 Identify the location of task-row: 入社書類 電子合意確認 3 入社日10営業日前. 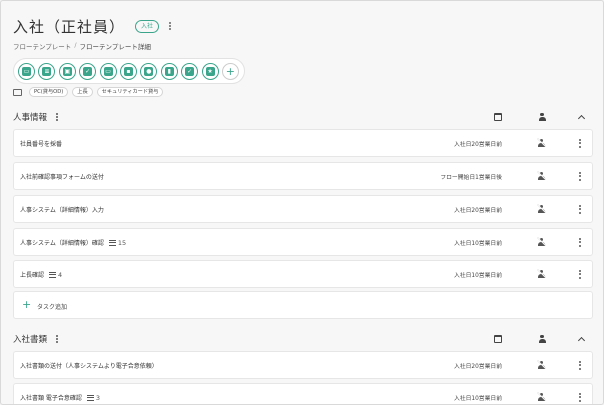
(303, 393).